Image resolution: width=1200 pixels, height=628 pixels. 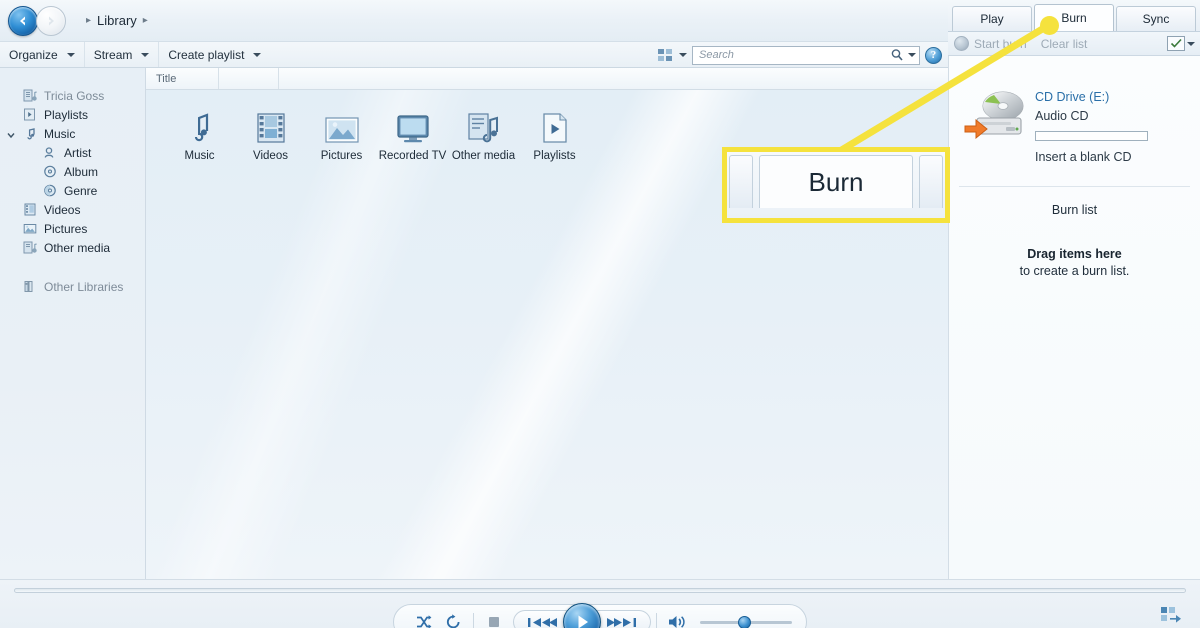 I want to click on playlist-page-icon, so click(x=555, y=124).